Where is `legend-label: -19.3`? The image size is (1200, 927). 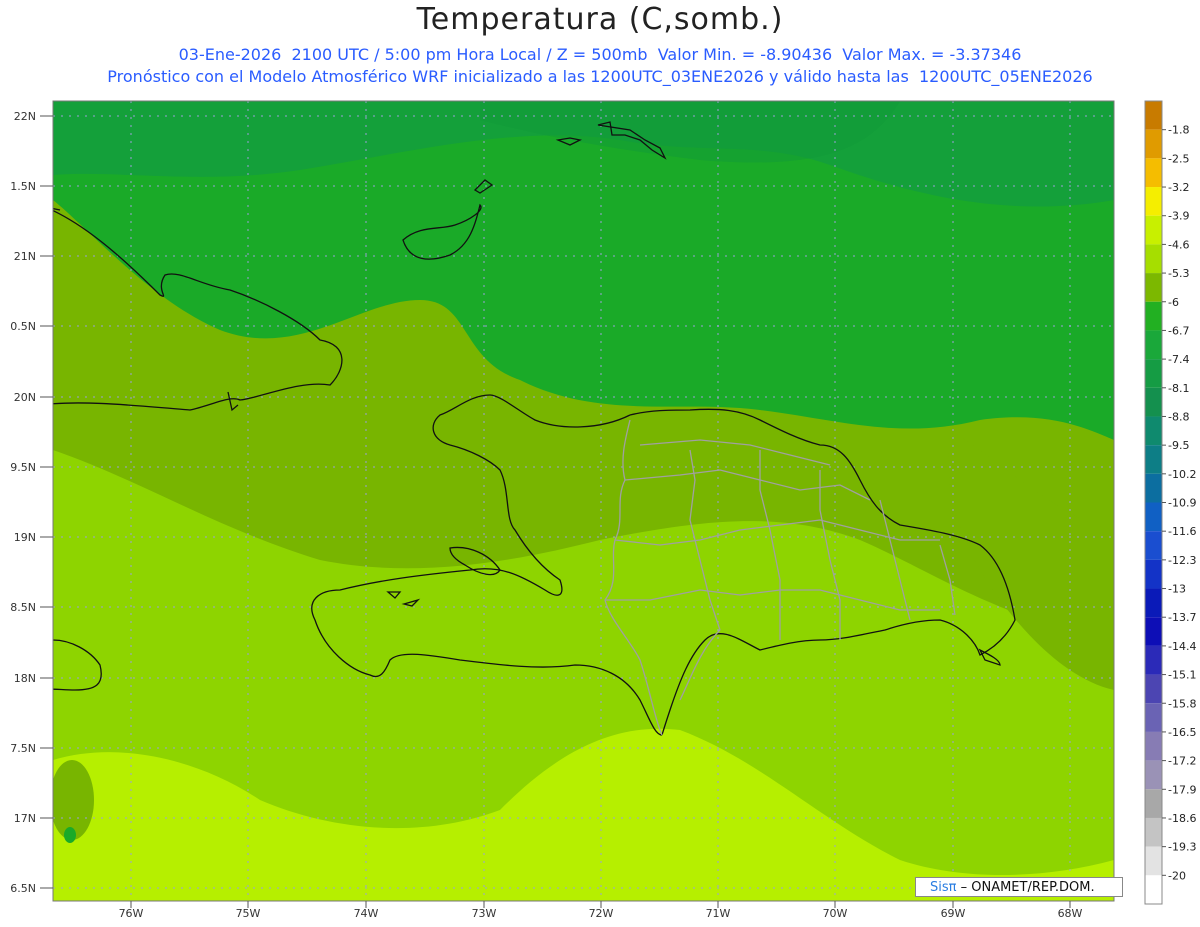
legend-label: -19.3 is located at coordinates (1182, 847).